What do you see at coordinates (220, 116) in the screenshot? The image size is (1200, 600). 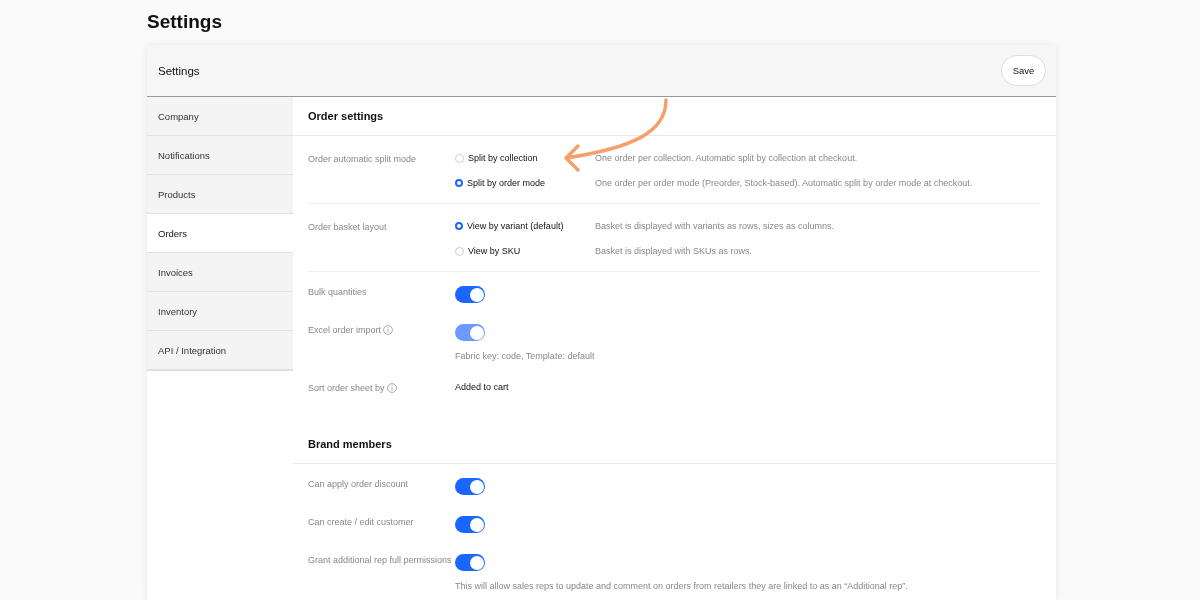 I see `sidebar-item: Company` at bounding box center [220, 116].